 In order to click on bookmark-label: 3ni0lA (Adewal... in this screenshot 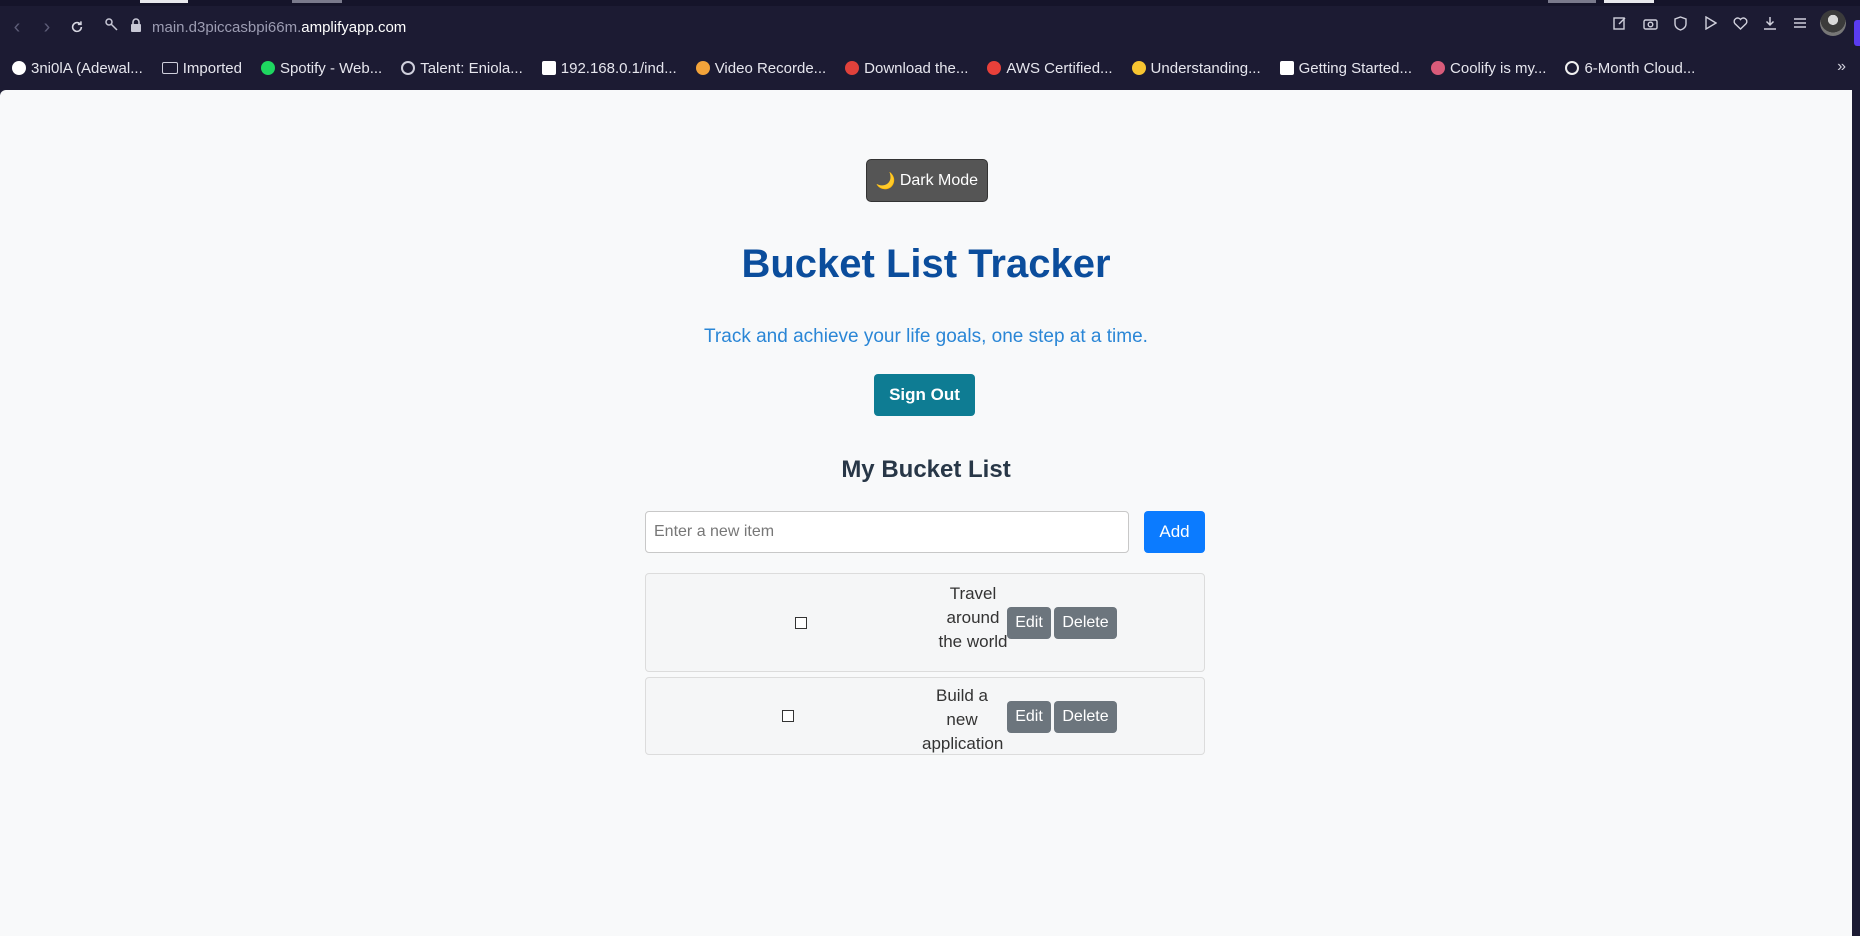, I will do `click(87, 68)`.